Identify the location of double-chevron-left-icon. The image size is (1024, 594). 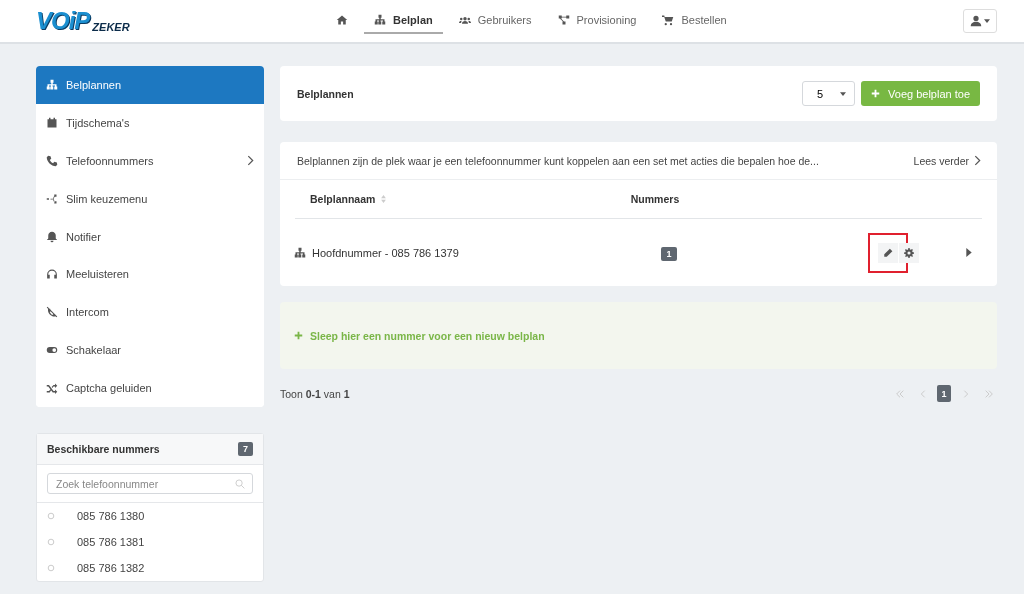
(899, 393).